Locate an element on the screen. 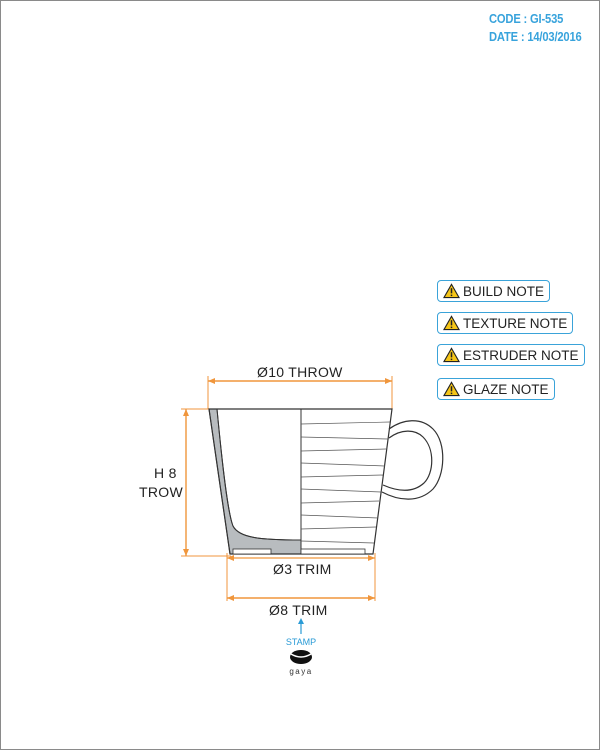  cup-section-cut is located at coordinates (255, 481).